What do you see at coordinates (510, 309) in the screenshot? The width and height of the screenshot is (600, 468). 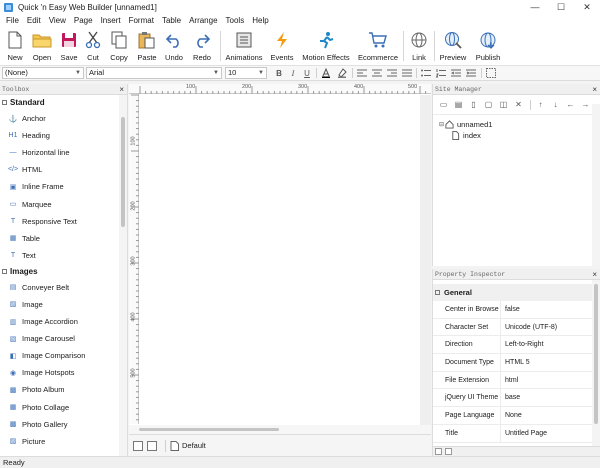 I see `property-value: false` at bounding box center [510, 309].